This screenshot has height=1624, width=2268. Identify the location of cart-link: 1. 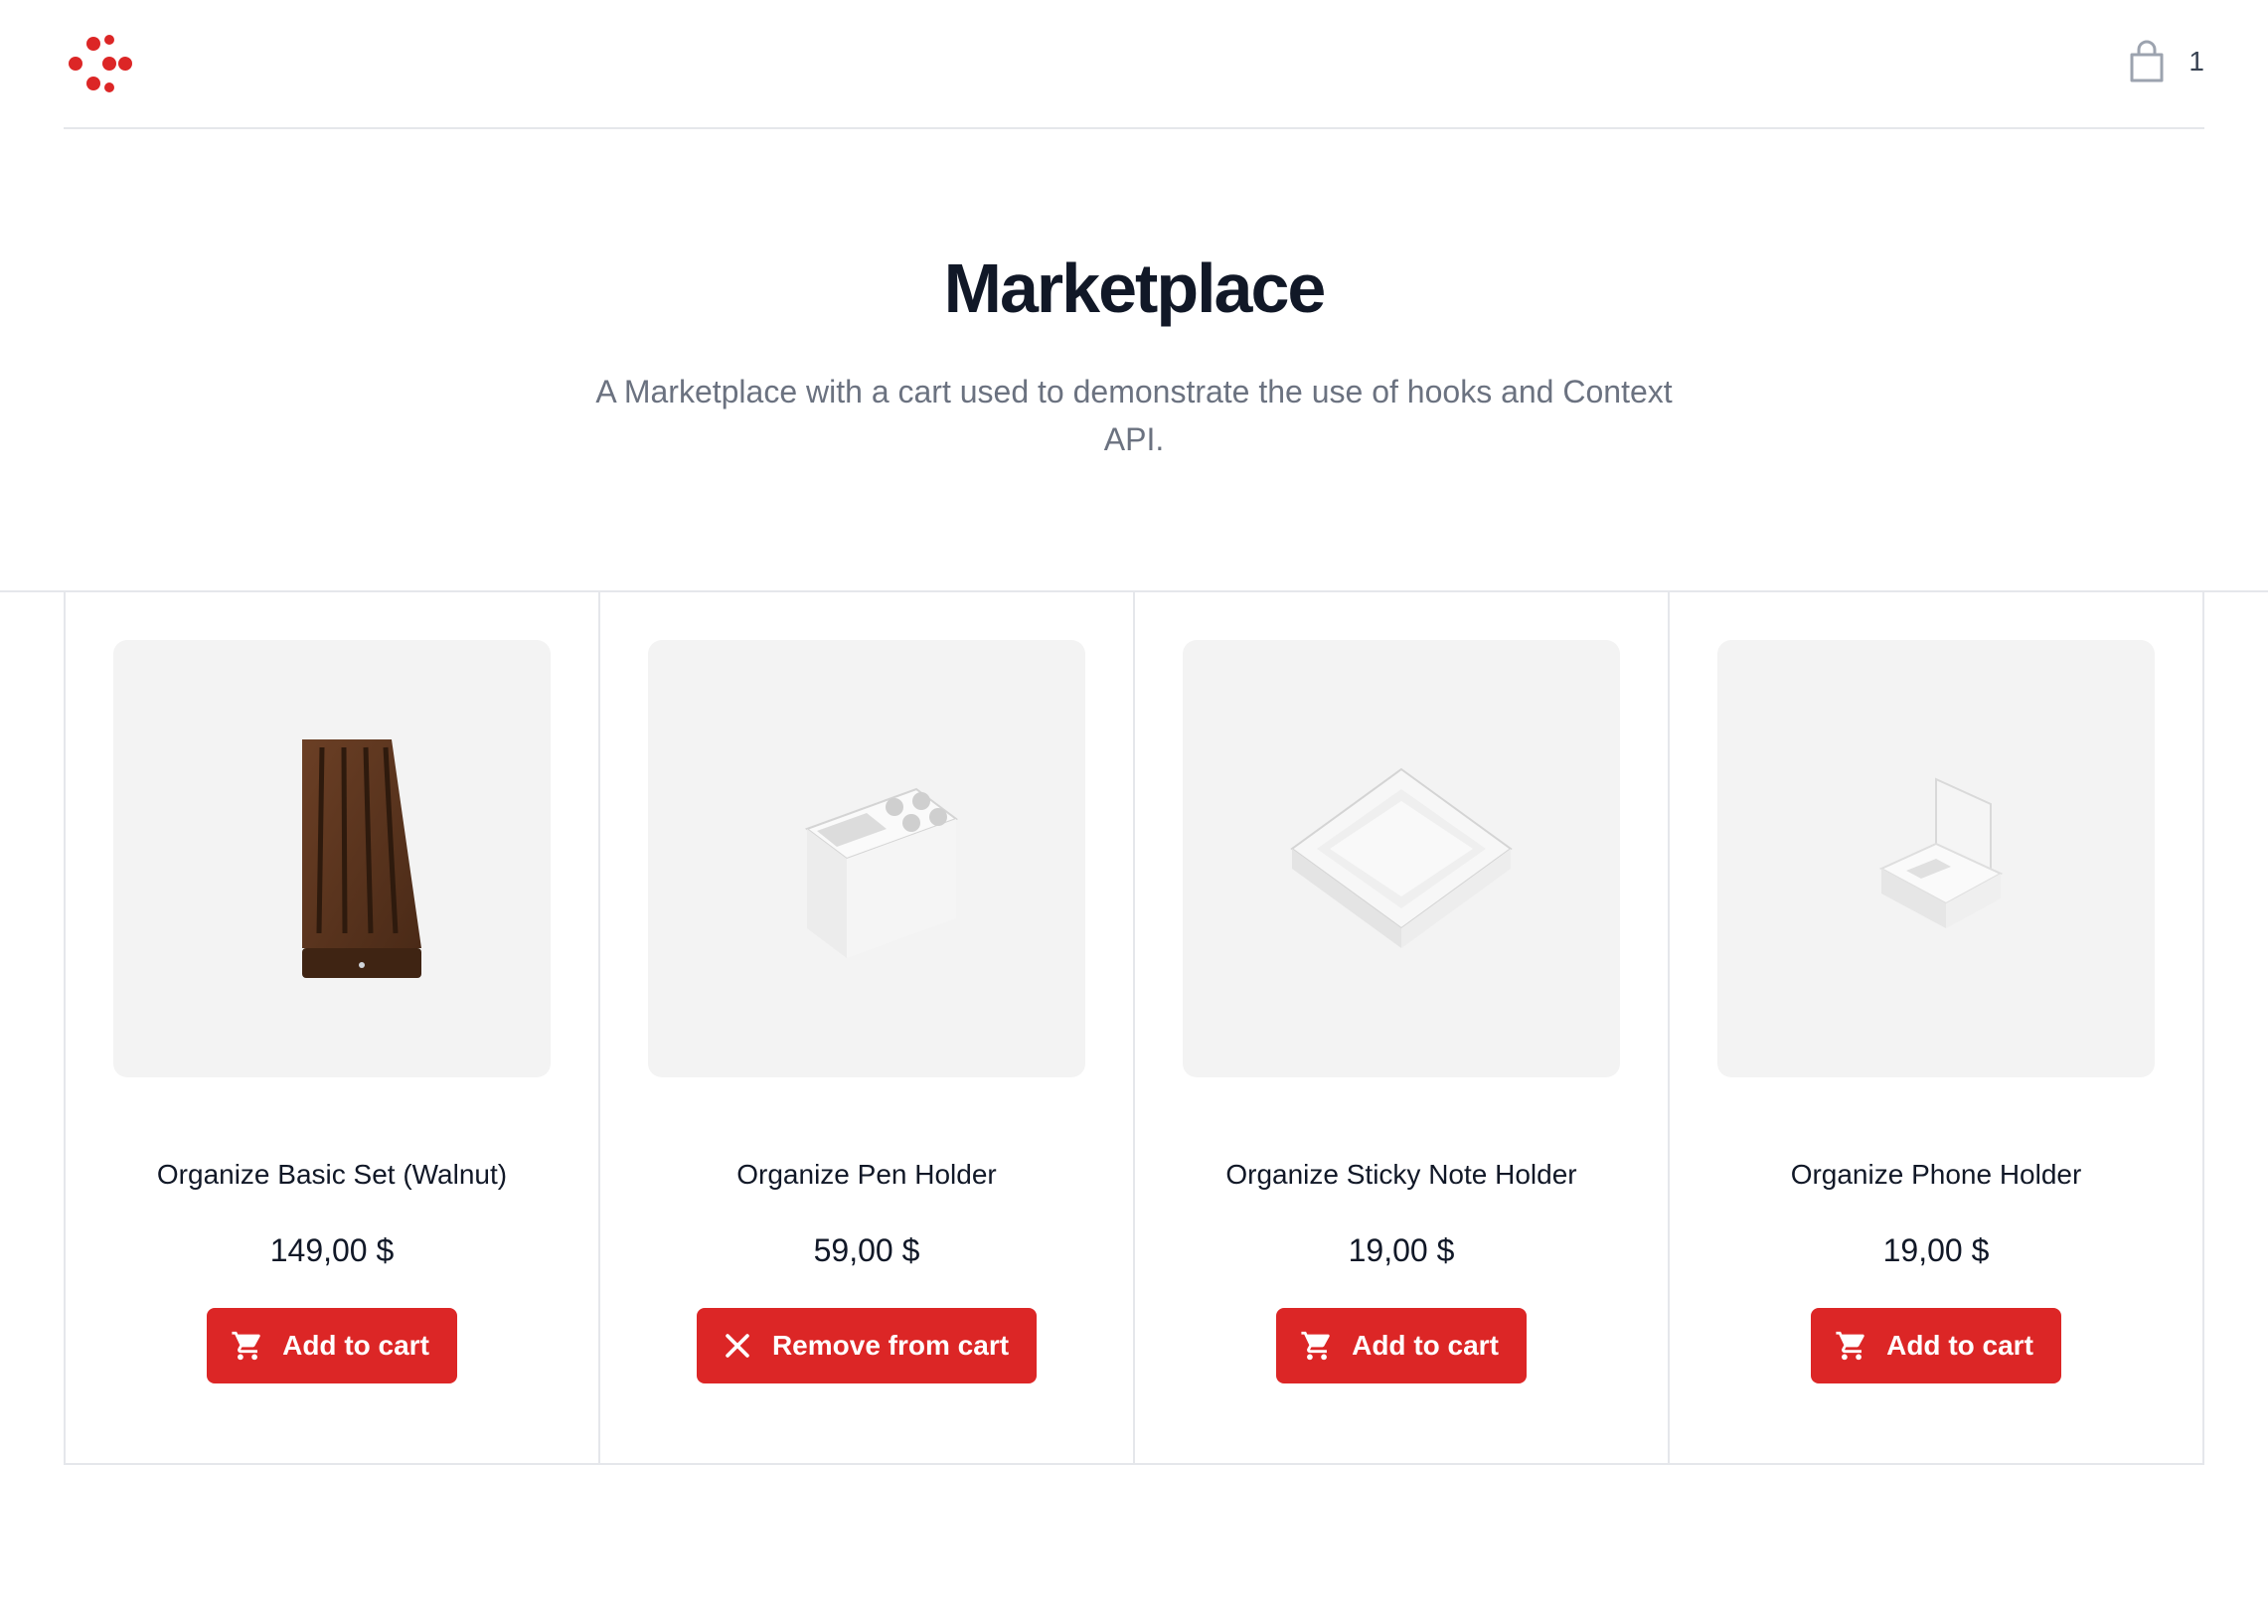
(2166, 61).